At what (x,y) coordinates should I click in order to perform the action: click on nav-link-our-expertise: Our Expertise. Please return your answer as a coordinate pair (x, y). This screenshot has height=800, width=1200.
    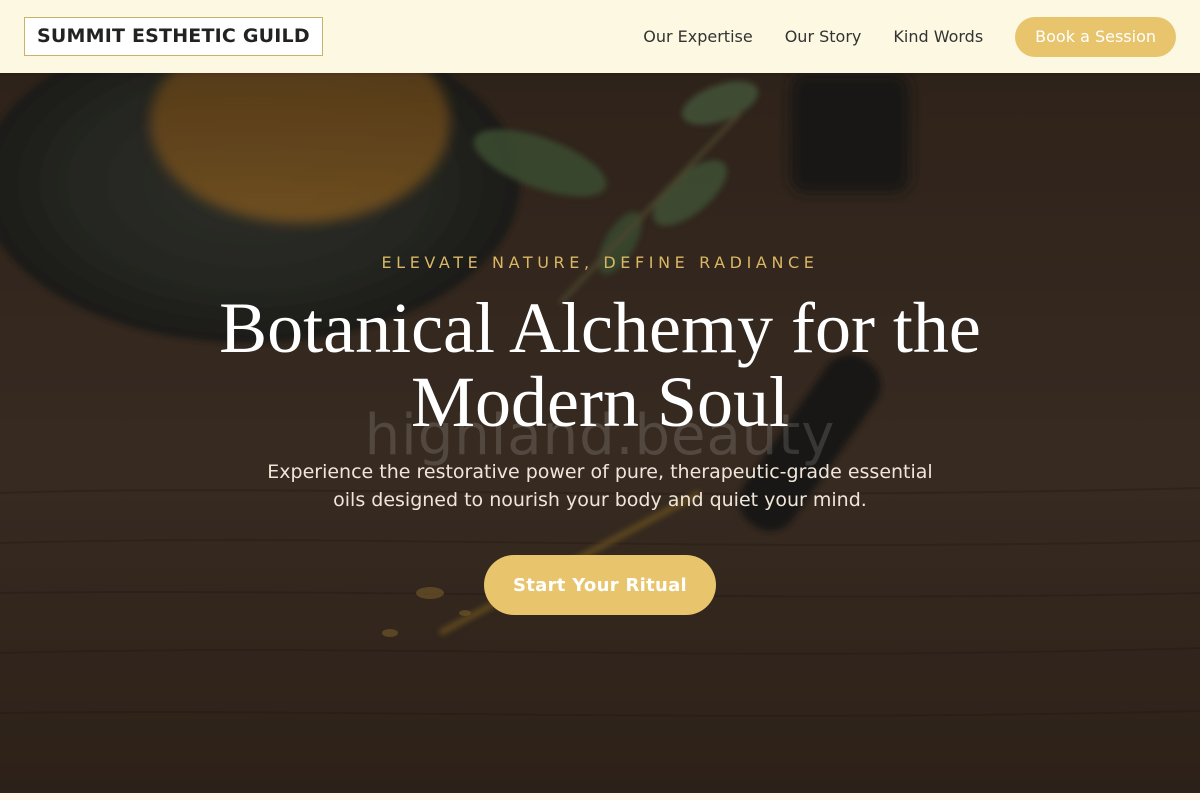
    Looking at the image, I should click on (697, 36).